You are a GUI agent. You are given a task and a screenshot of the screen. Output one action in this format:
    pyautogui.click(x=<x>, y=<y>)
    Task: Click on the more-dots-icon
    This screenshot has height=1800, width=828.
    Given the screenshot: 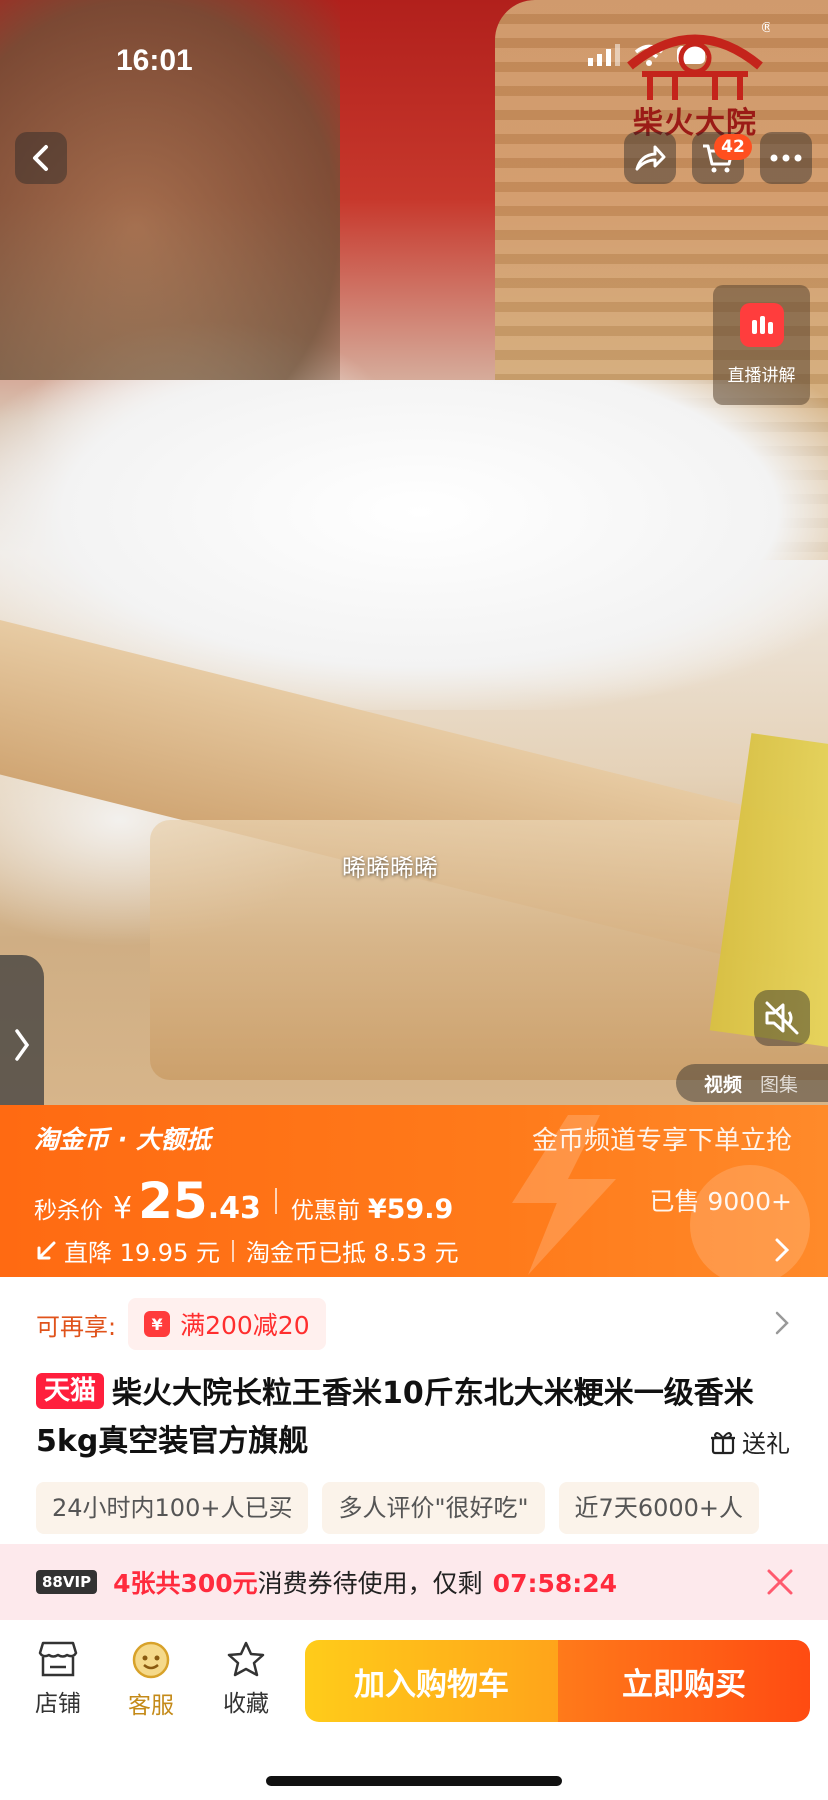 What is the action you would take?
    pyautogui.click(x=786, y=158)
    